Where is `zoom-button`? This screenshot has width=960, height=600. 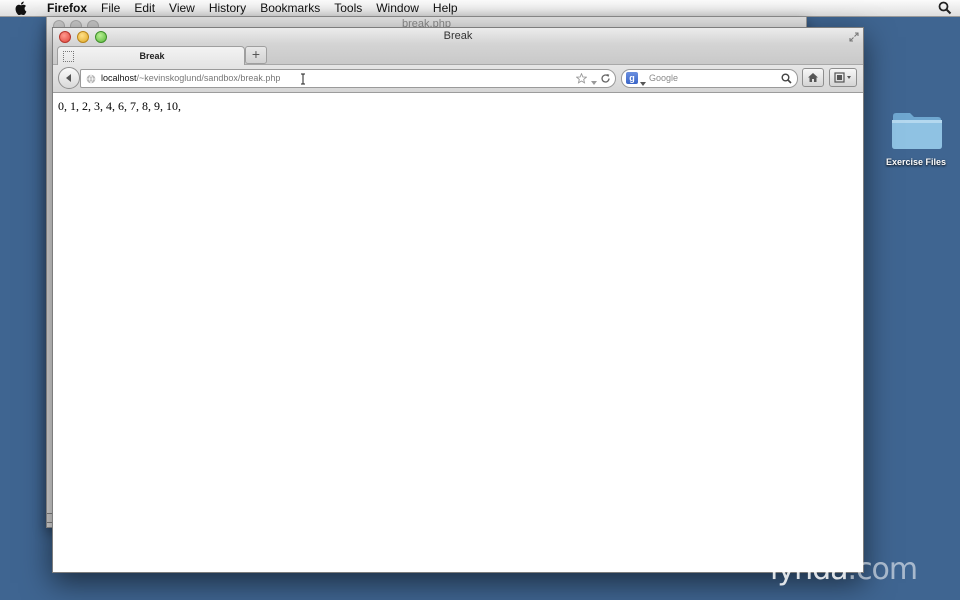 zoom-button is located at coordinates (101, 37).